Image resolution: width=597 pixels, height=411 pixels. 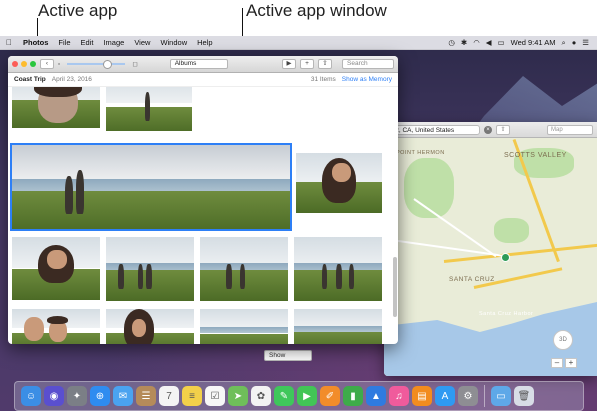 I want to click on minimize-window-button, so click(x=24, y=64).